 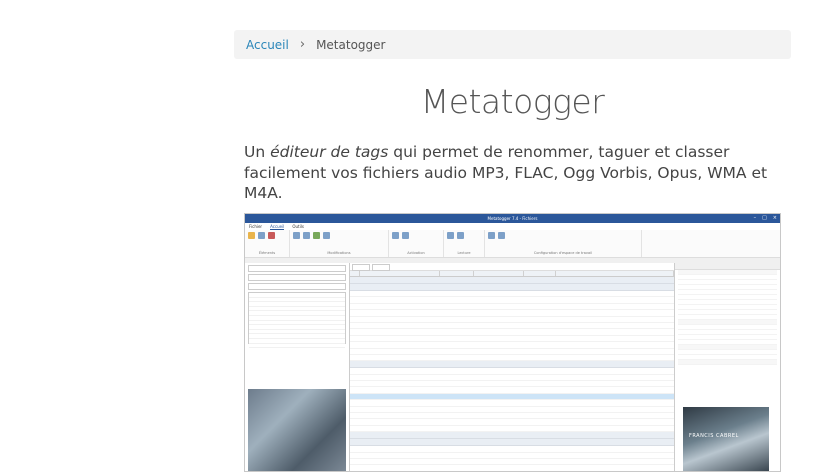 I want to click on ribbon-group-workspace: Configuration d'espace de travail, so click(x=563, y=243).